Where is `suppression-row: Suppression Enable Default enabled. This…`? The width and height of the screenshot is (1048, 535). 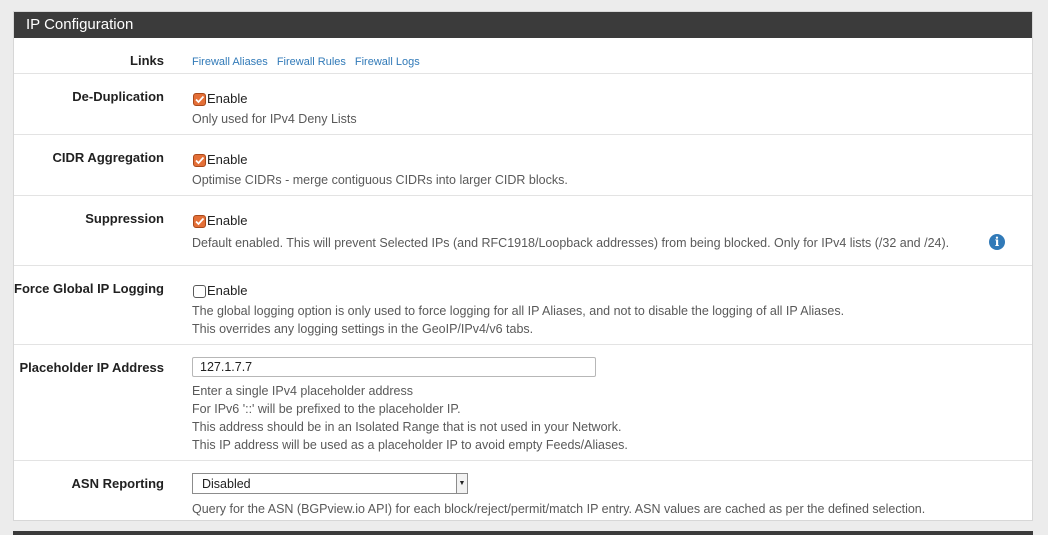 suppression-row: Suppression Enable Default enabled. This… is located at coordinates (523, 231).